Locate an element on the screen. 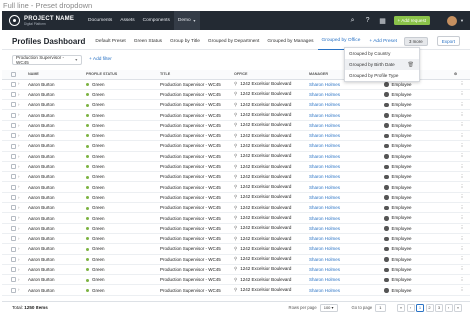 The height and width of the screenshot is (333, 474). tab-green-status: Green Status is located at coordinates (148, 41).